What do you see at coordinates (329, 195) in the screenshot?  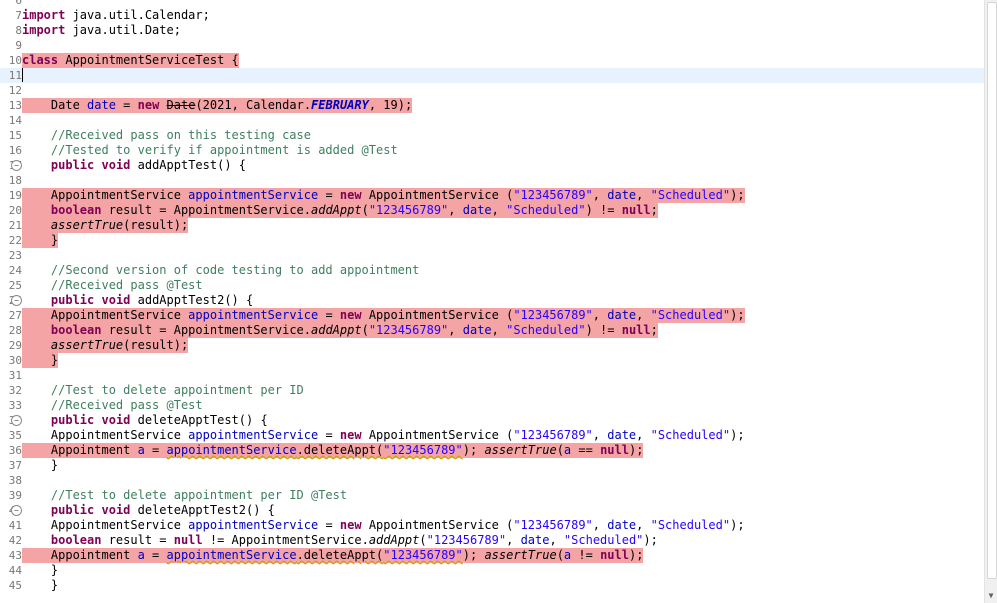 I see `code-token: =` at bounding box center [329, 195].